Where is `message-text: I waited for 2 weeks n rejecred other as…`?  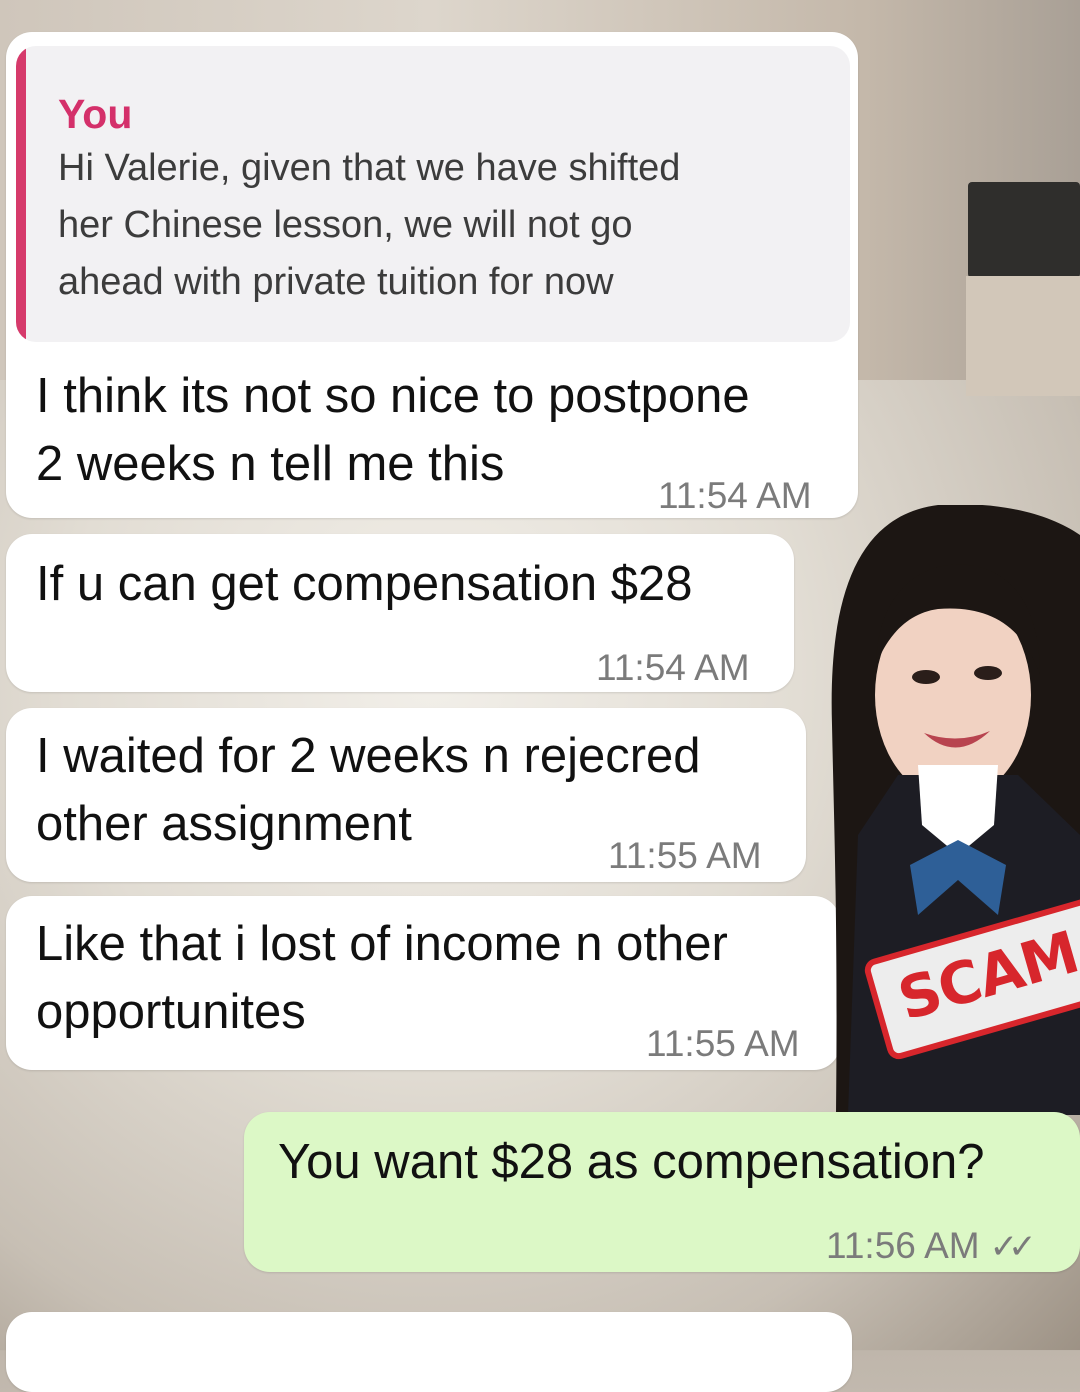 message-text: I waited for 2 weeks n rejecred other as… is located at coordinates (368, 790).